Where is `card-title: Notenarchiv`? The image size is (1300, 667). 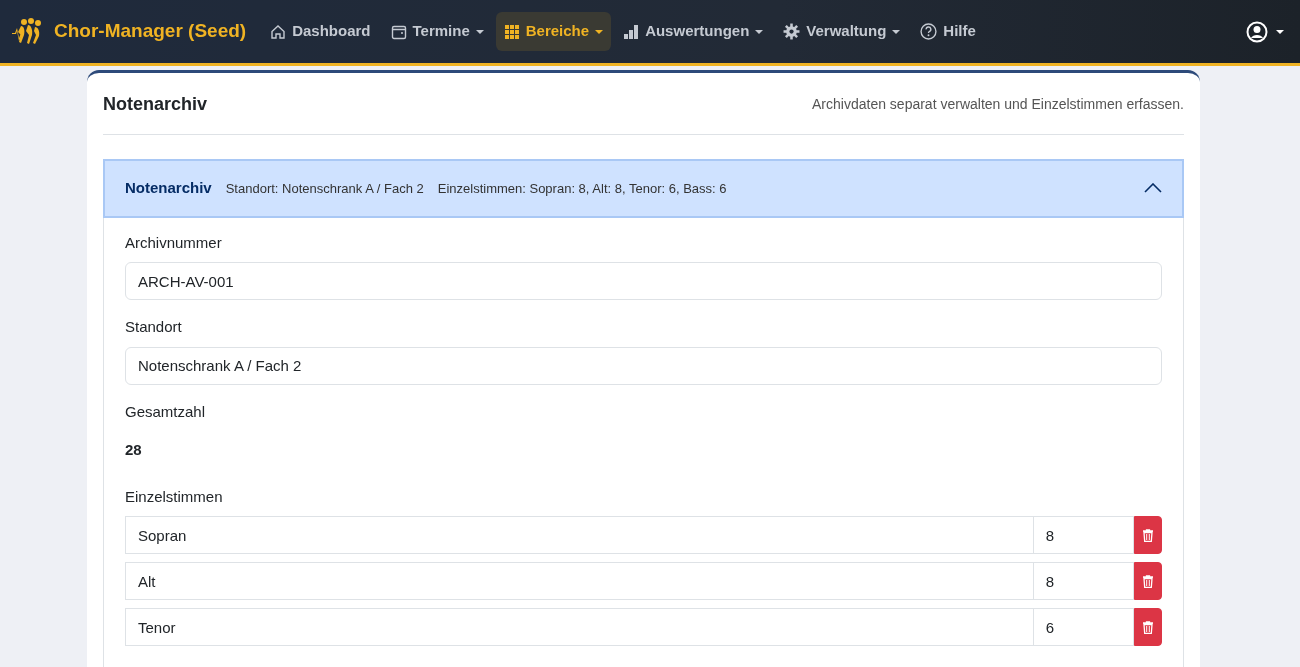 card-title: Notenarchiv is located at coordinates (155, 104).